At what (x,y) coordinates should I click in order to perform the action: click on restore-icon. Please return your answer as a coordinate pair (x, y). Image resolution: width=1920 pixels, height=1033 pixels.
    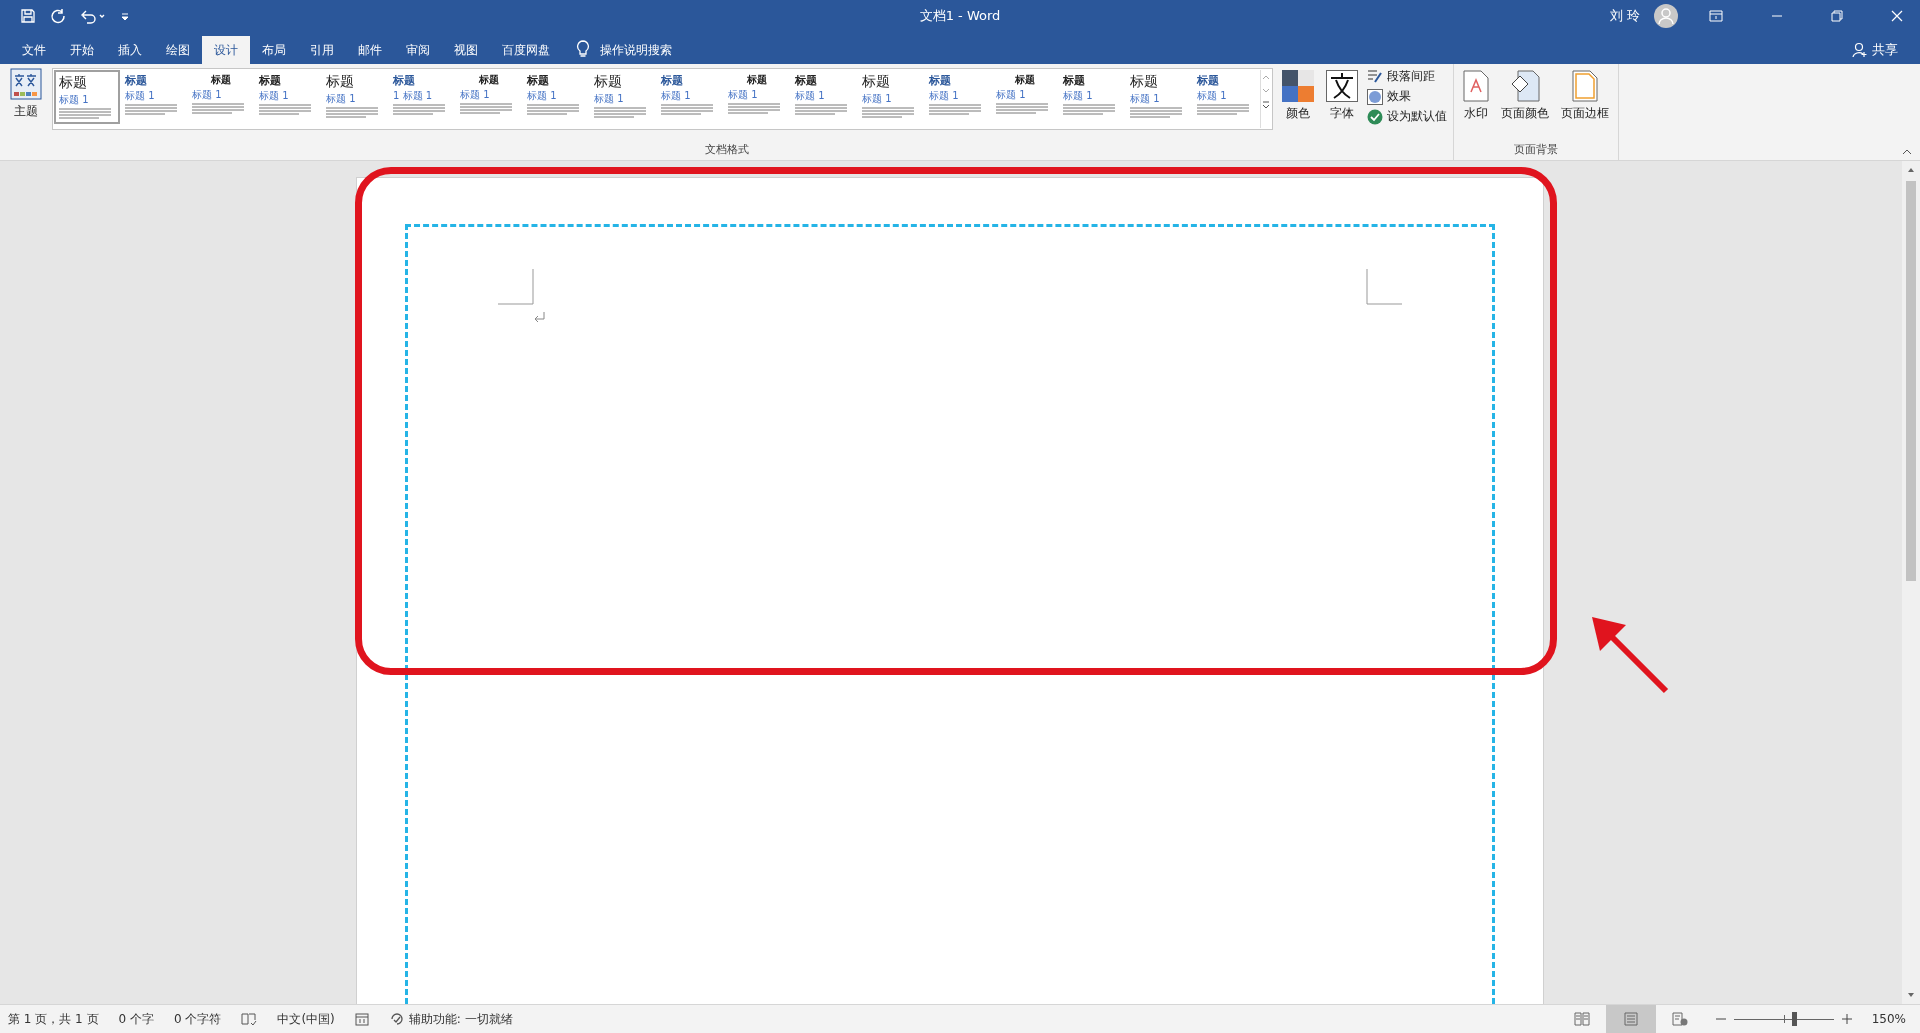
    Looking at the image, I should click on (1837, 16).